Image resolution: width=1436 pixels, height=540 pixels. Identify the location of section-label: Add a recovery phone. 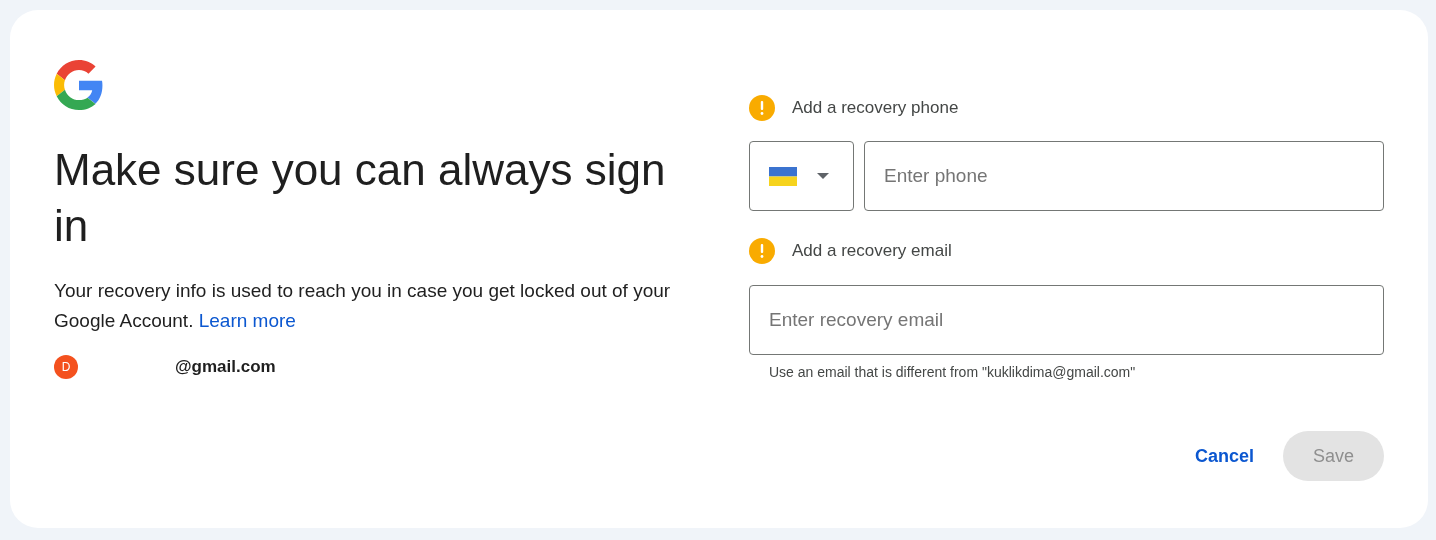
(875, 108).